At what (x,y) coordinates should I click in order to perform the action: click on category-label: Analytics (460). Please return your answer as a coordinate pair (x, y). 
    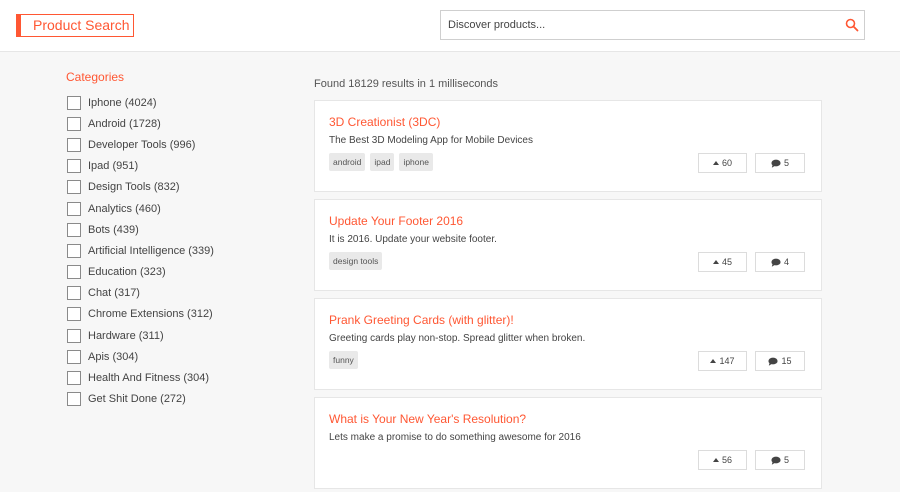
    Looking at the image, I should click on (124, 208).